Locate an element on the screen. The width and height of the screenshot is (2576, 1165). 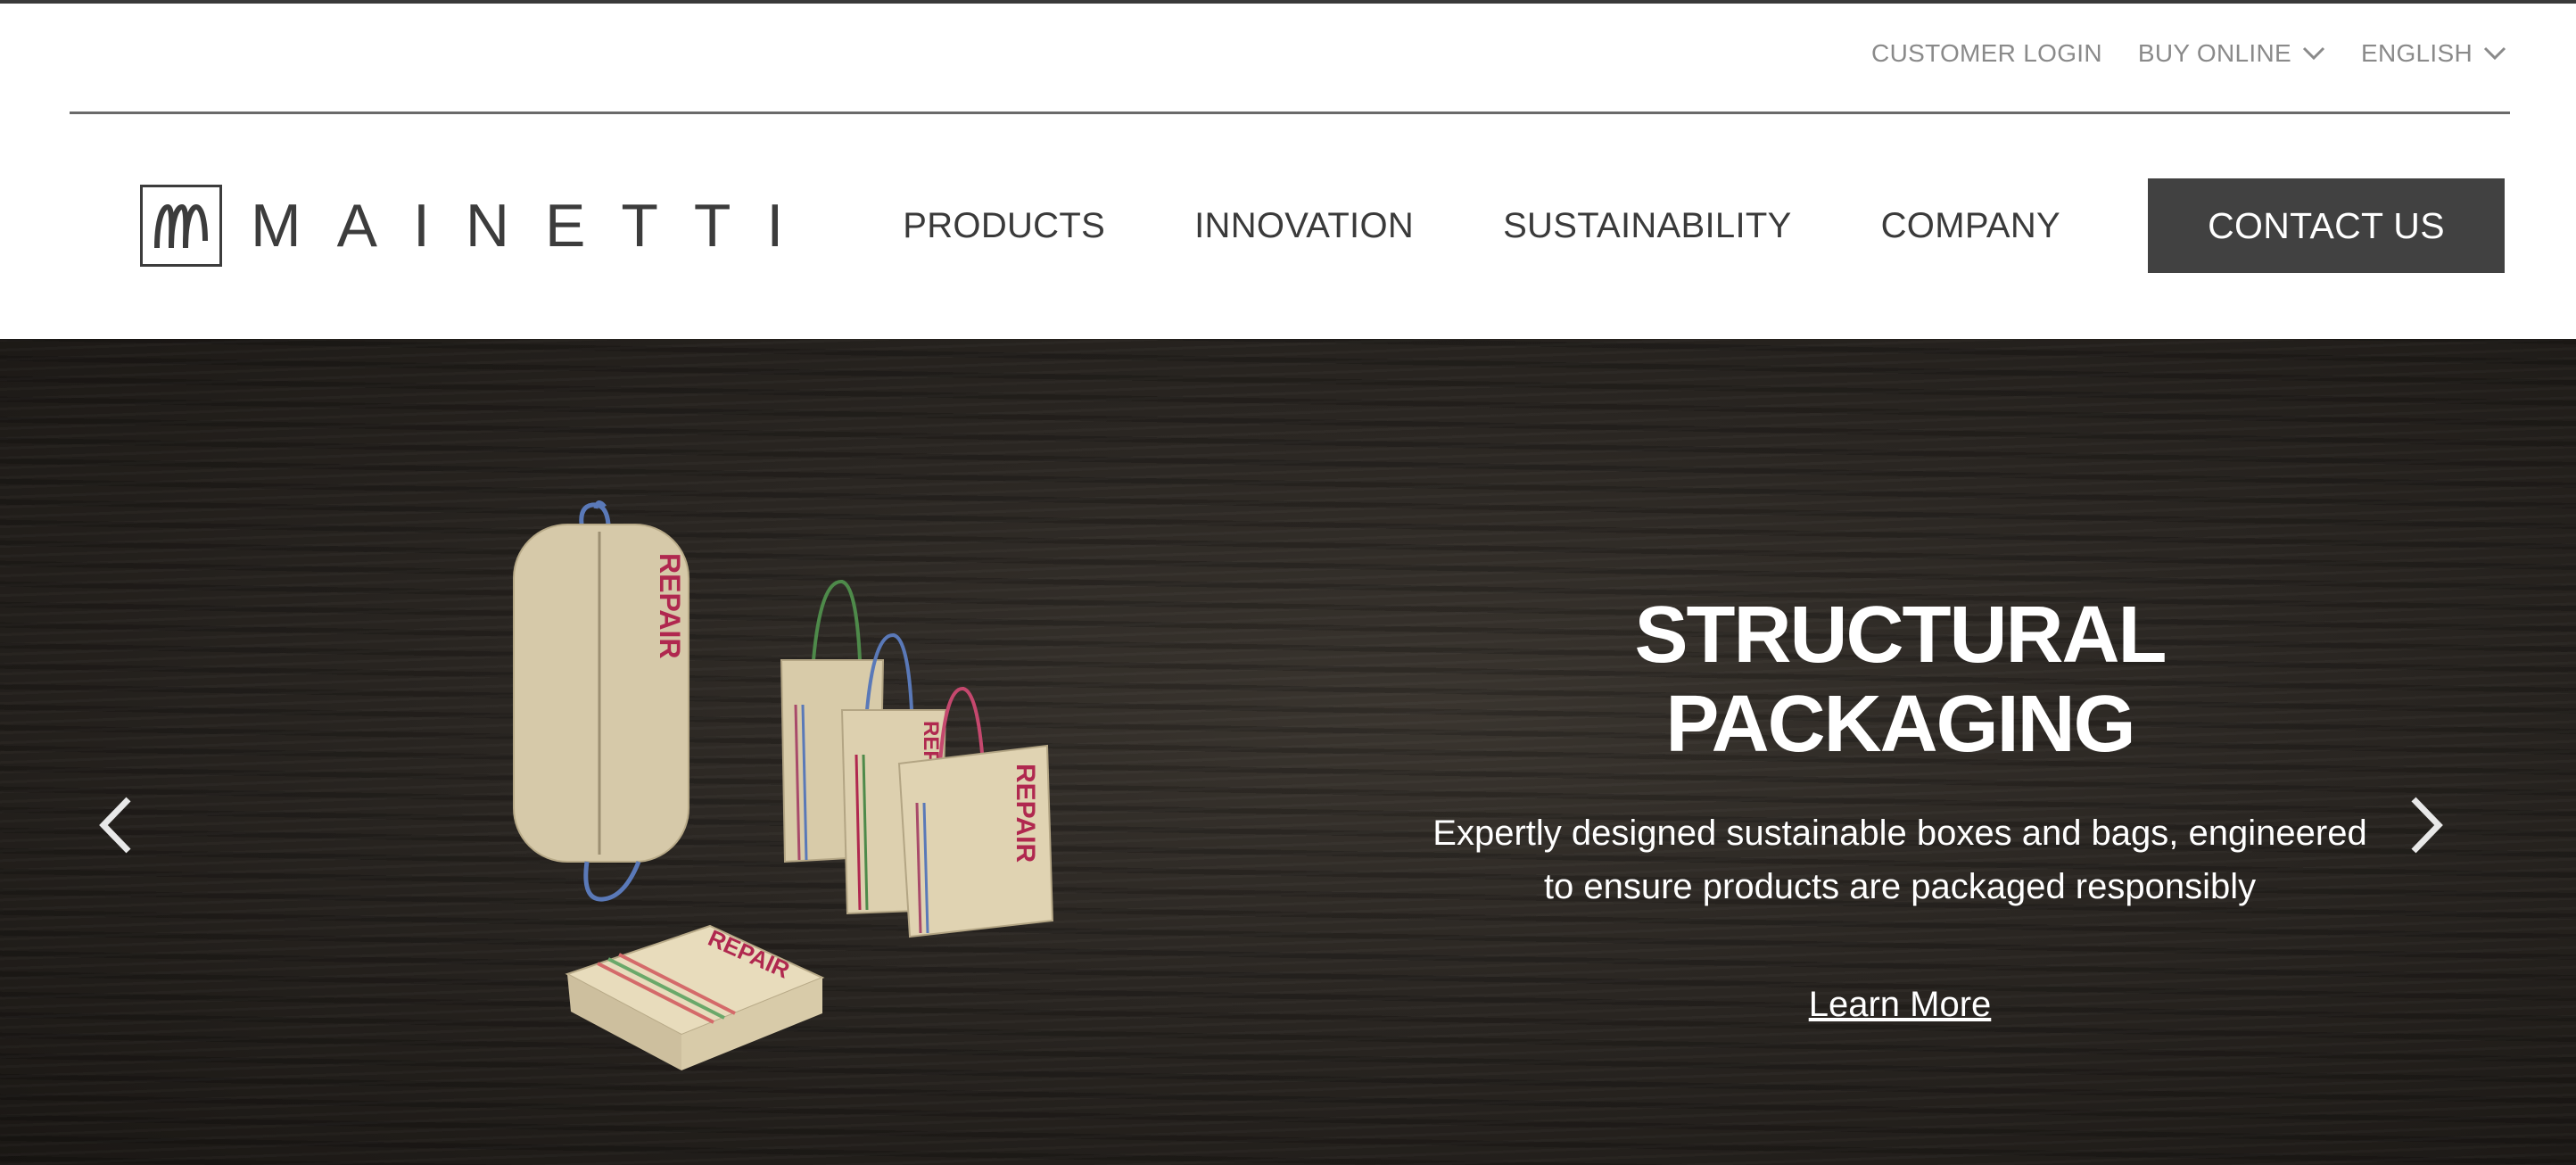
header-divider is located at coordinates (1290, 113).